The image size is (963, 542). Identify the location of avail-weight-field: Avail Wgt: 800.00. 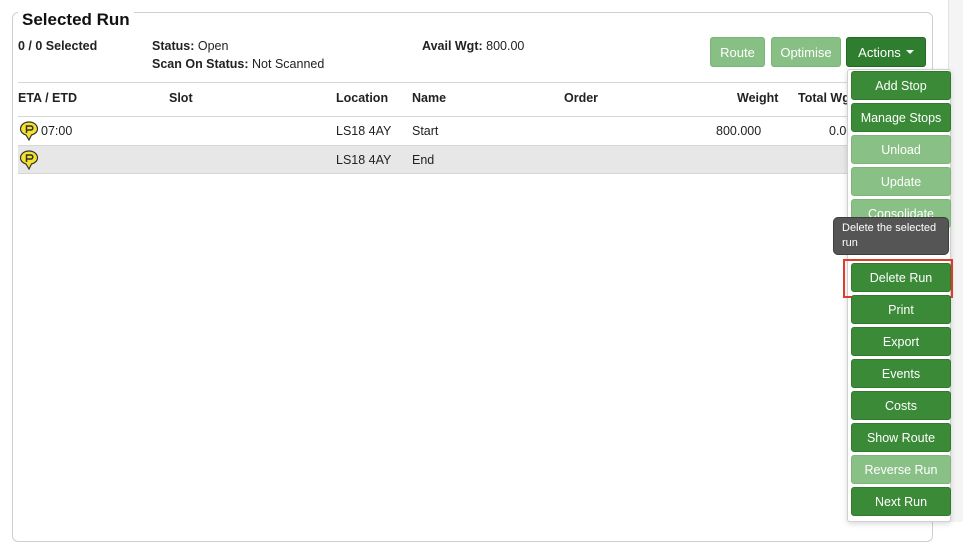
(473, 46).